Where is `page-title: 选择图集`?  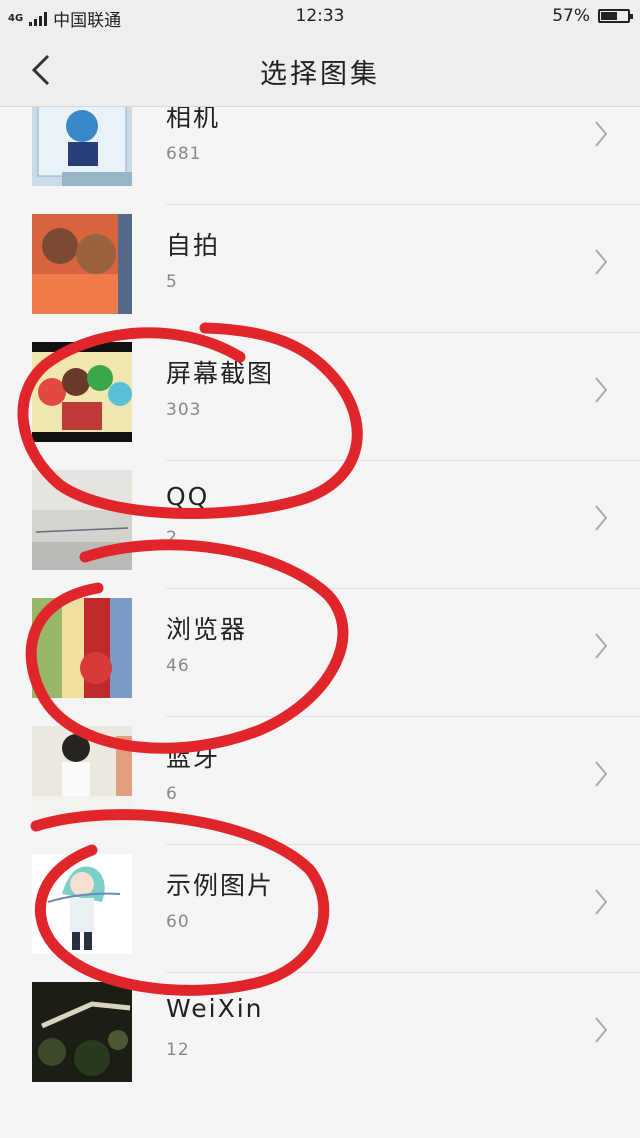
page-title: 选择图集 is located at coordinates (320, 74).